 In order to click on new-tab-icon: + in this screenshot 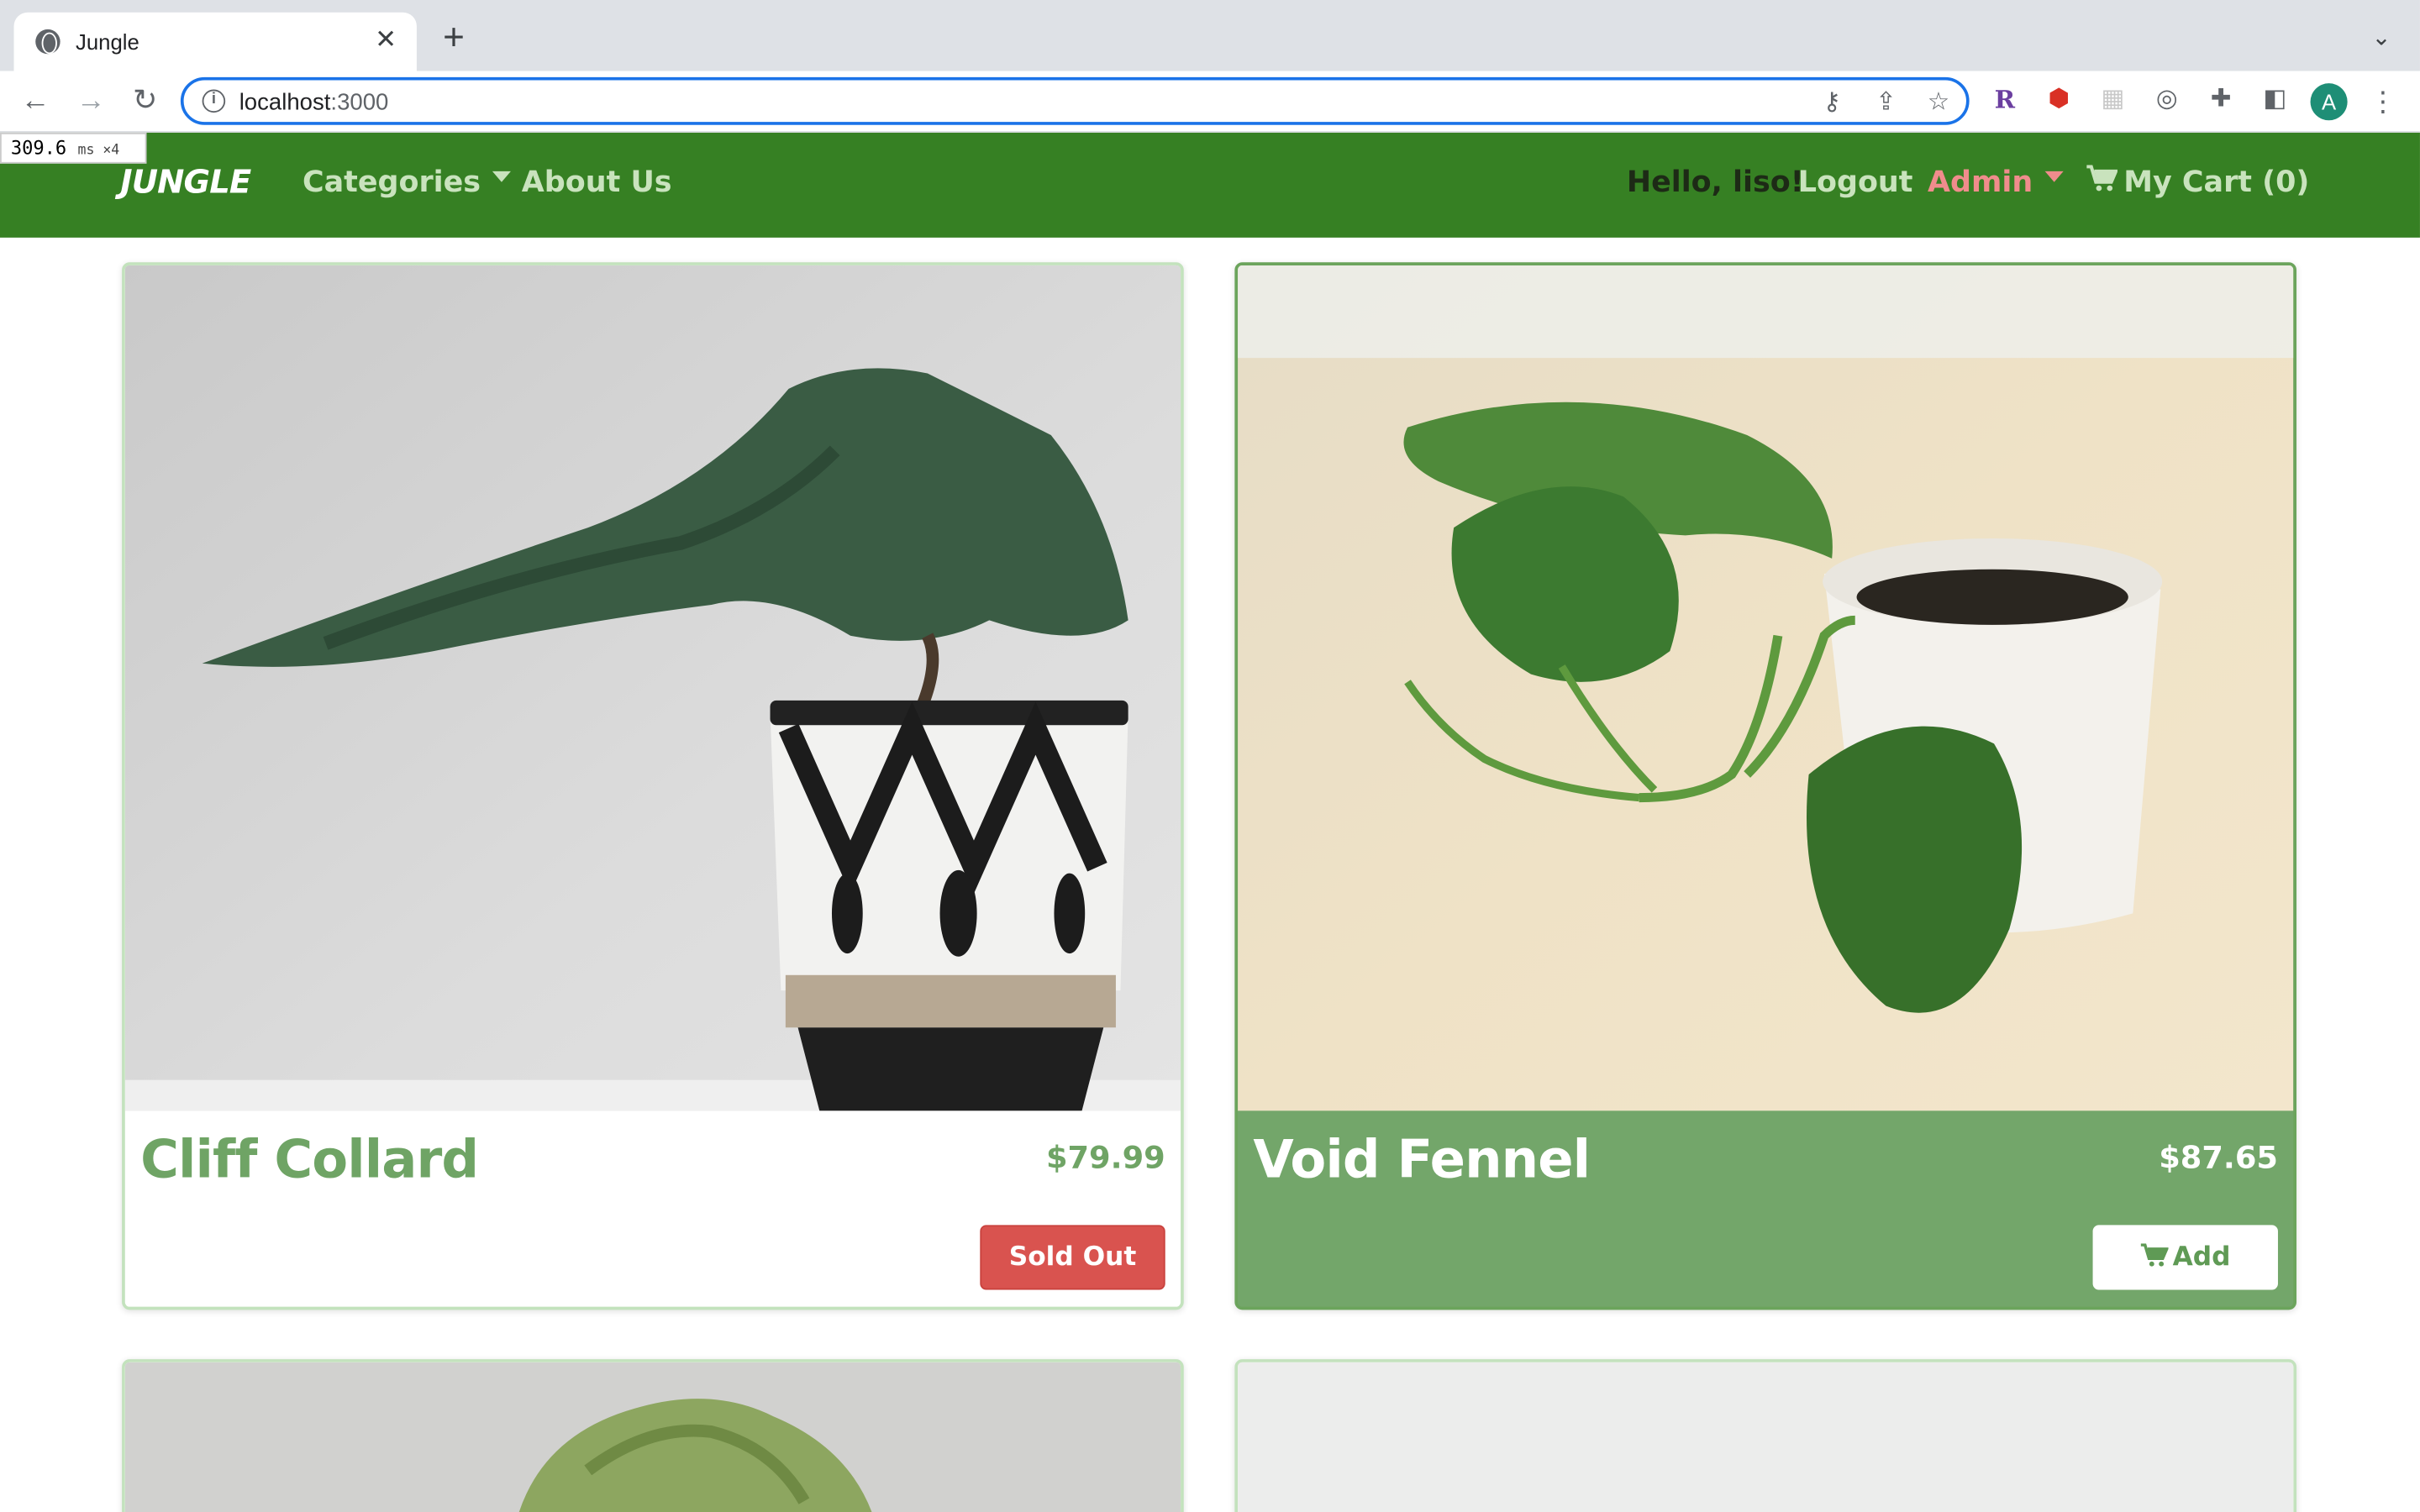, I will do `click(453, 39)`.